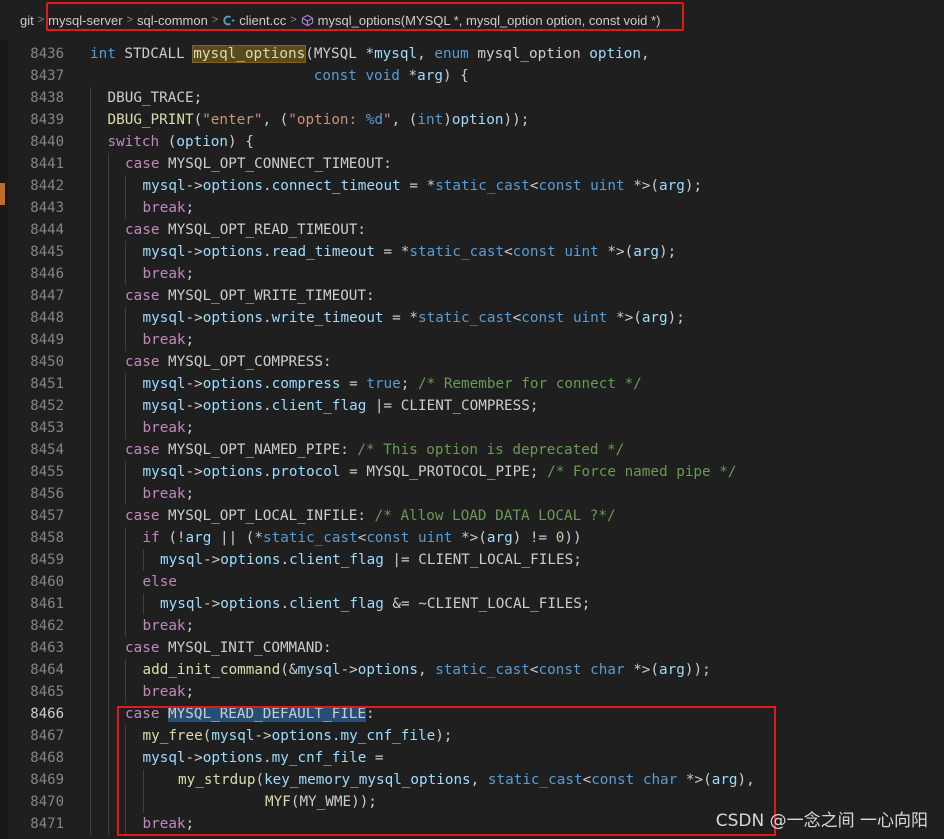  Describe the element at coordinates (289, 670) in the screenshot. I see `code-token: (&` at that location.